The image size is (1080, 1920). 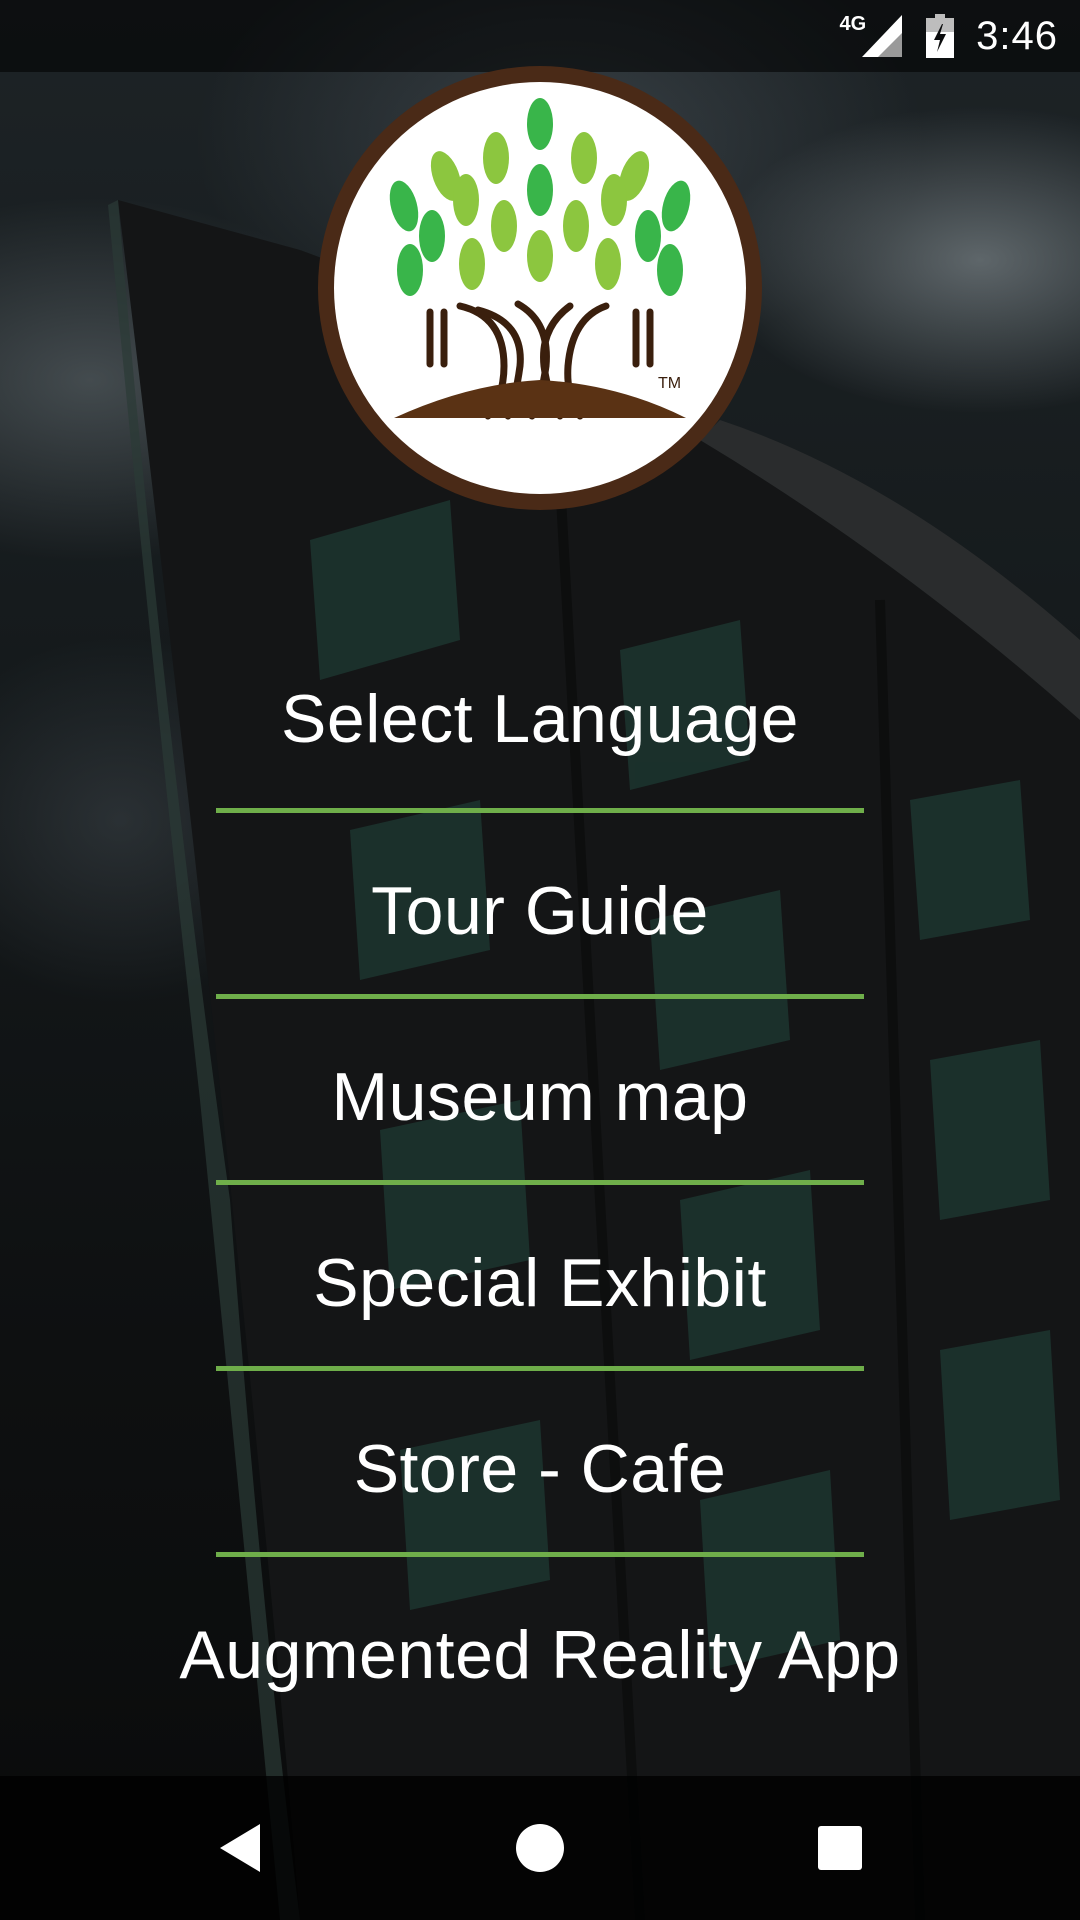 What do you see at coordinates (853, 23) in the screenshot?
I see `network-type-label: 4G` at bounding box center [853, 23].